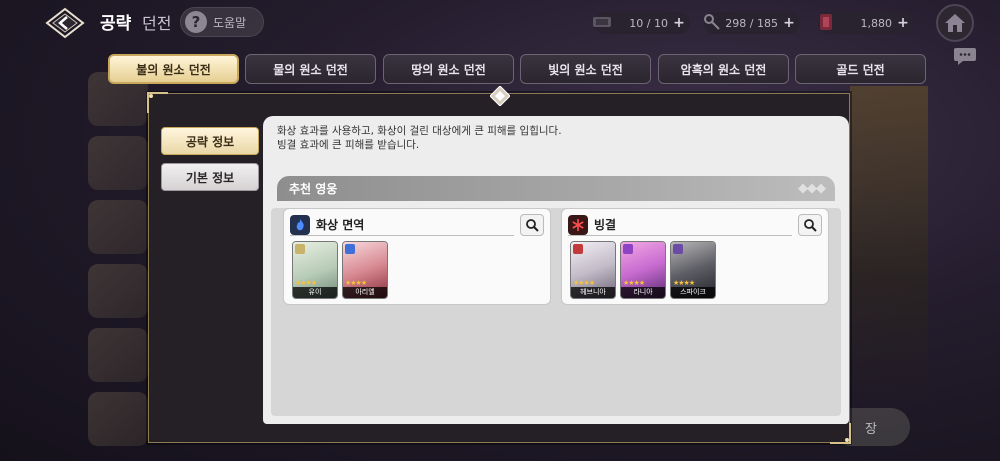  What do you see at coordinates (419, 131) in the screenshot?
I see `description-line: 화상 효과를 사용하고, 화상이 걸린 대상에게 큰 피해를 입힙니다.` at bounding box center [419, 131].